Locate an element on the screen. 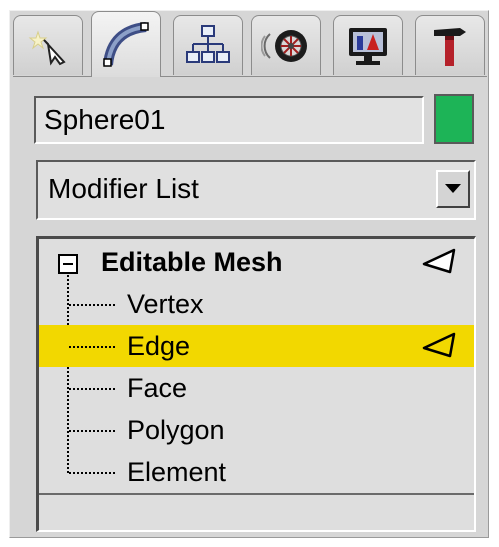 The height and width of the screenshot is (547, 499). stack-item-editable-mesh: Editable Mesh is located at coordinates (256, 262).